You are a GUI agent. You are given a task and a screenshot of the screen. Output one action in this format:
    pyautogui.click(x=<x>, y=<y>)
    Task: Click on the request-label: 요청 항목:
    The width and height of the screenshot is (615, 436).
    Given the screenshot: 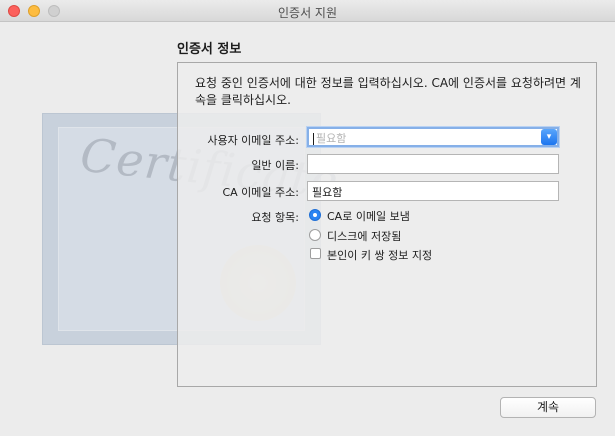 What is the action you would take?
    pyautogui.click(x=275, y=217)
    